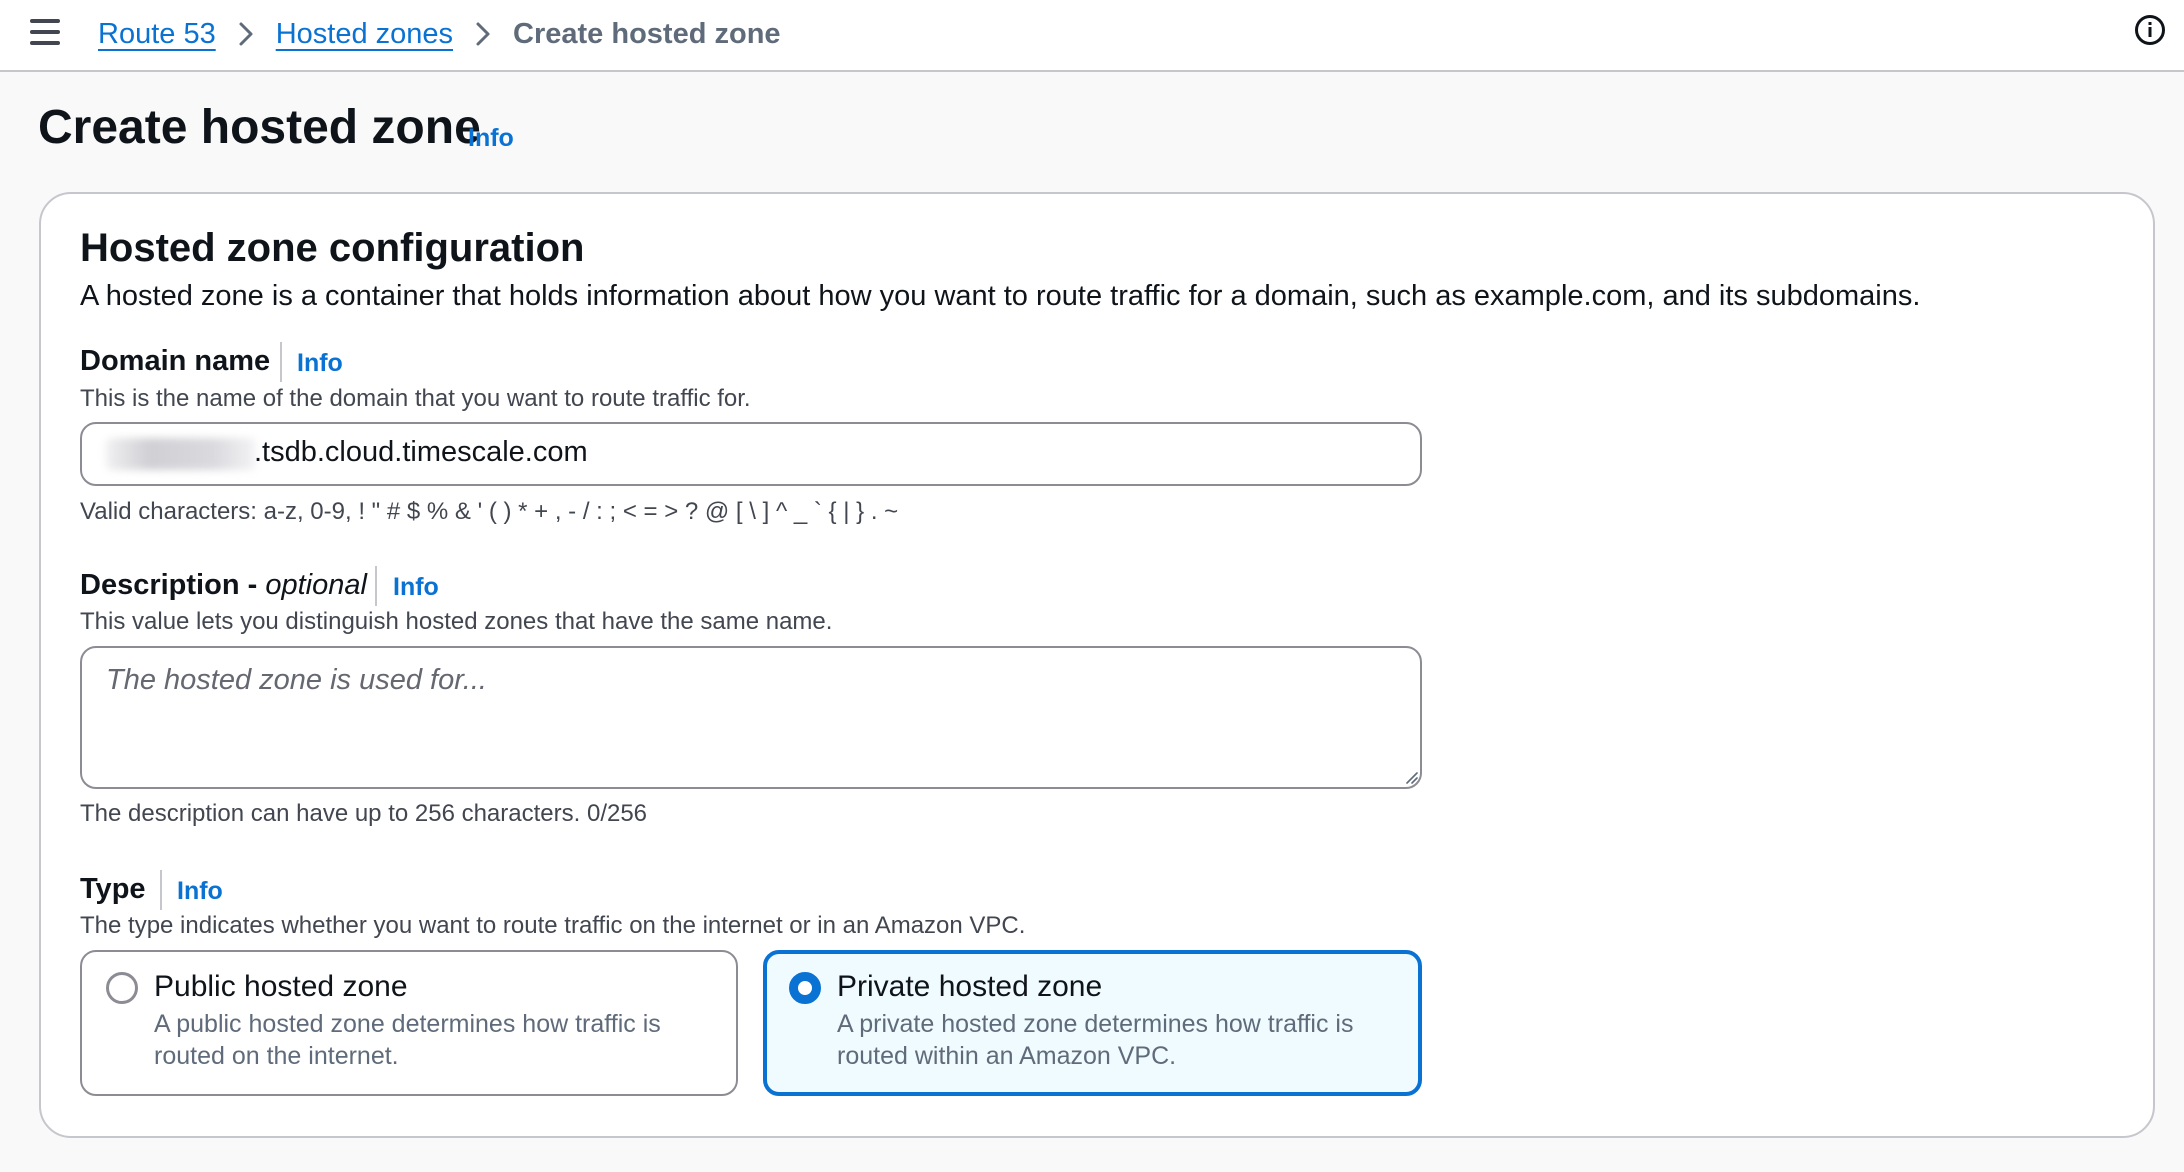 This screenshot has width=2184, height=1172. I want to click on page-info-link: Info, so click(491, 138).